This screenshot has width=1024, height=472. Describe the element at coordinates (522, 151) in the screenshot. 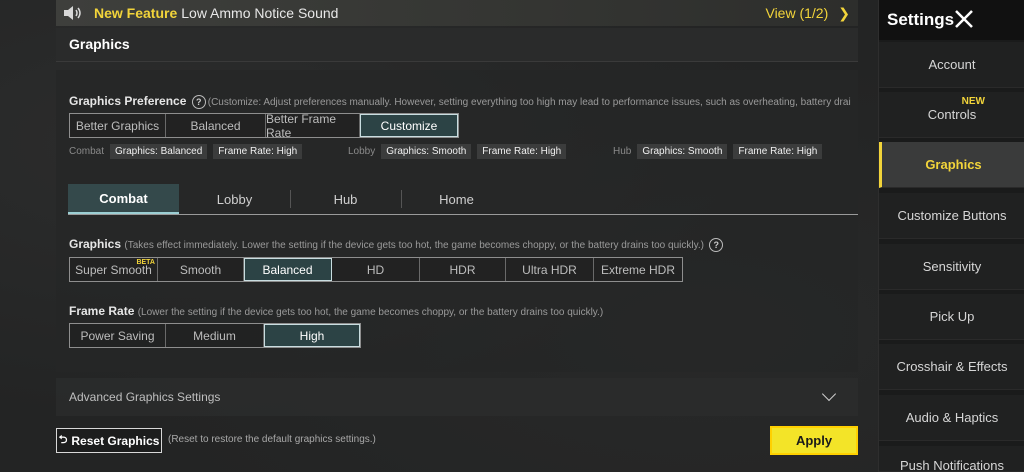

I see `summary-lobby-frame-rate: Frame Rate: High` at that location.